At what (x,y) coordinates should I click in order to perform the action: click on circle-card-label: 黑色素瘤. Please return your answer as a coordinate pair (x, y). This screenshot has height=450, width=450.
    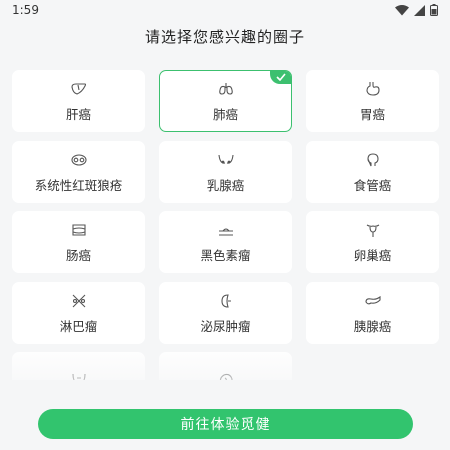
    Looking at the image, I should click on (225, 255).